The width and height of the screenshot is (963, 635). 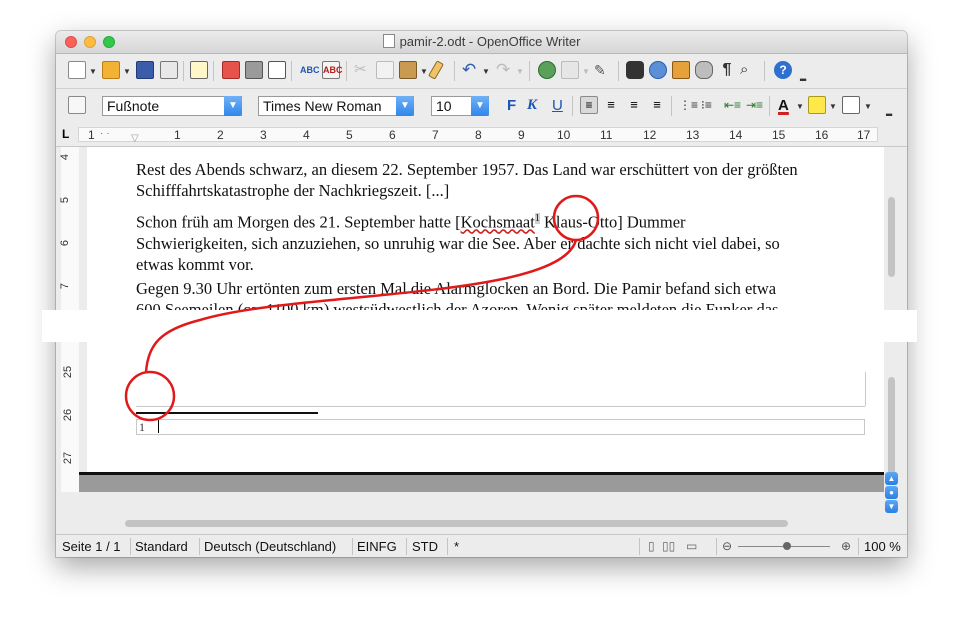 I want to click on modified-indicator: *, so click(x=457, y=546).